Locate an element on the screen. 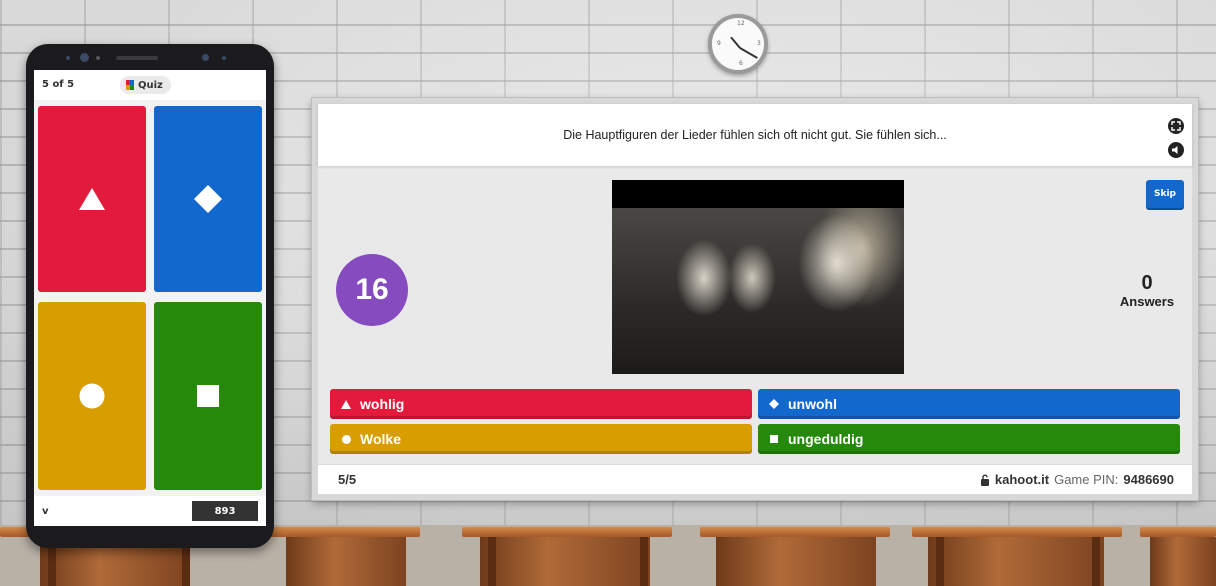 The image size is (1216, 586). answer-text: unwohl is located at coordinates (812, 404).